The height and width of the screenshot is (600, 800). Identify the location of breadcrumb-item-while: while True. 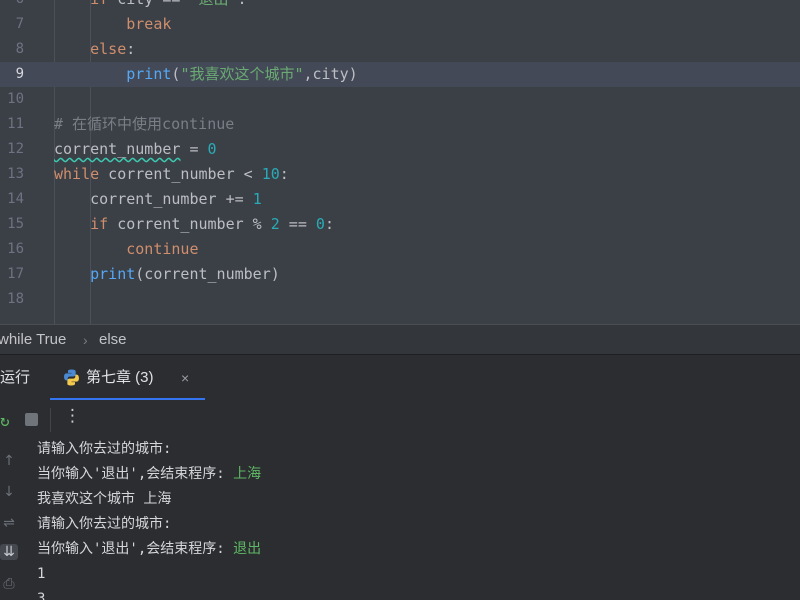
(33, 340).